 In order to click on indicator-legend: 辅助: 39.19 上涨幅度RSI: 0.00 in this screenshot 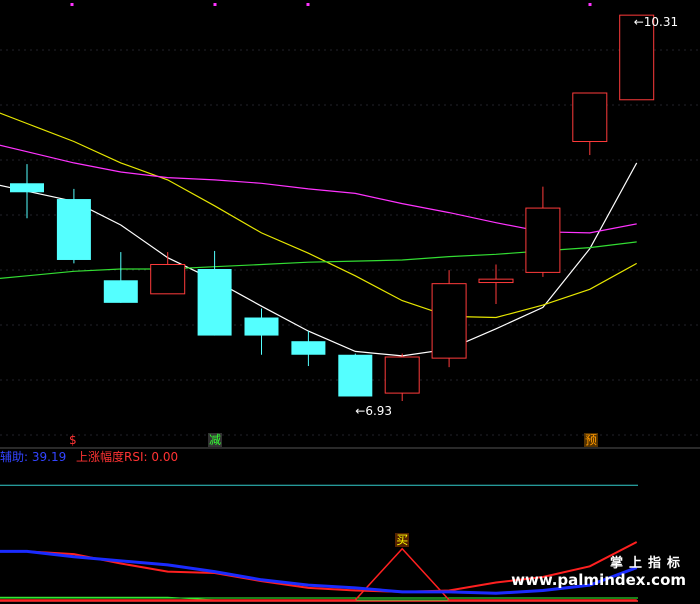, I will do `click(89, 457)`.